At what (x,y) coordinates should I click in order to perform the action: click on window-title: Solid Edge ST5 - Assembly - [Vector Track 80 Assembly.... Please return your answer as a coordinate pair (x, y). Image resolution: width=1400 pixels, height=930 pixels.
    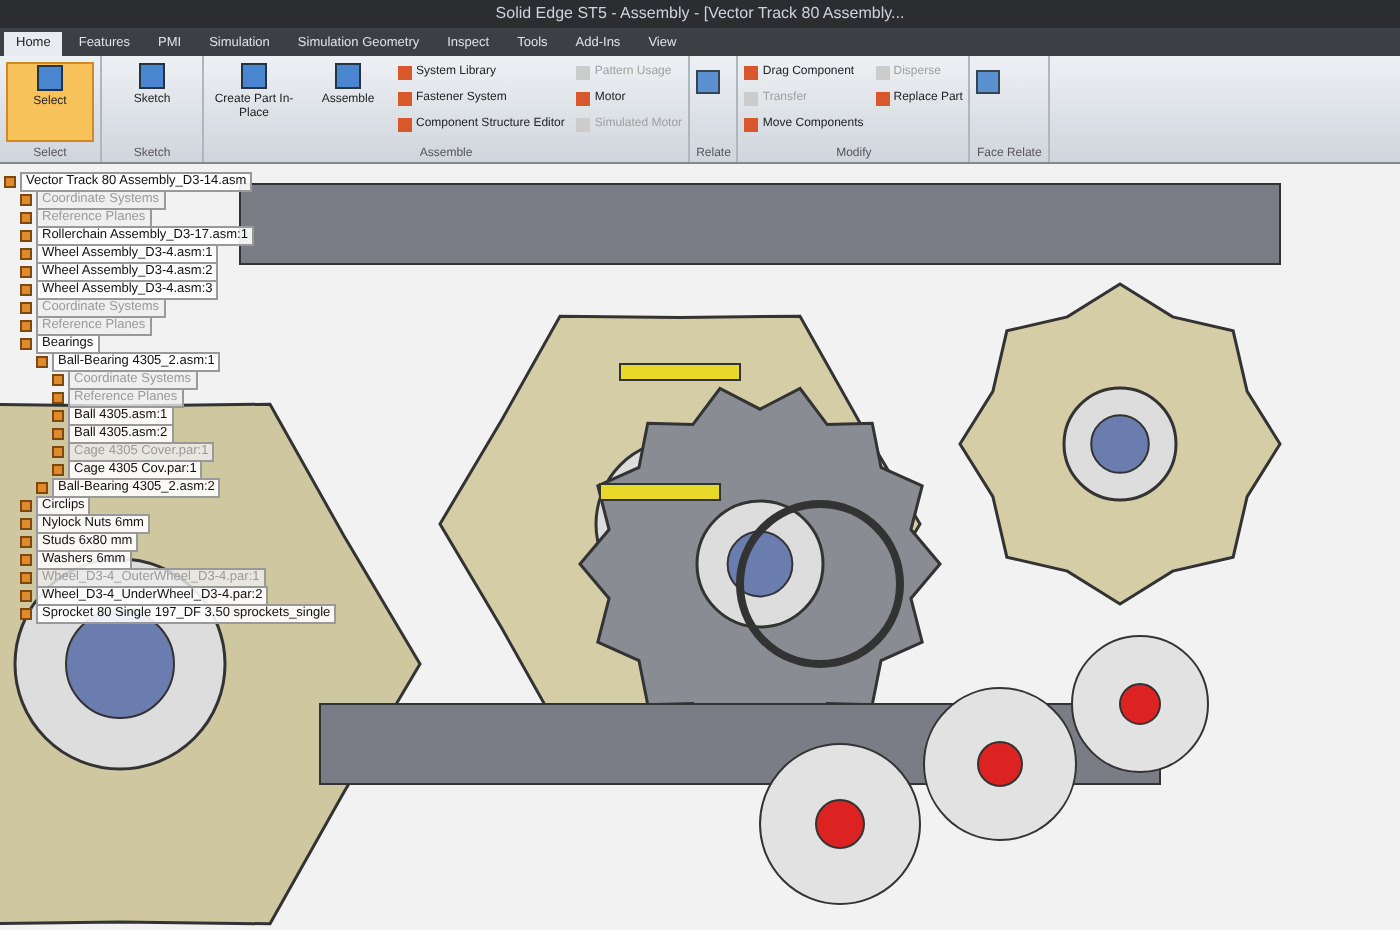
    Looking at the image, I should click on (700, 14).